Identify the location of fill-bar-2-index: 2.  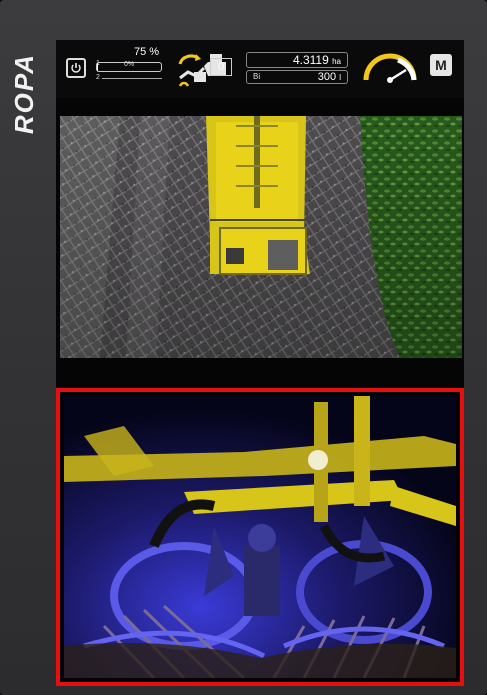
(98, 77).